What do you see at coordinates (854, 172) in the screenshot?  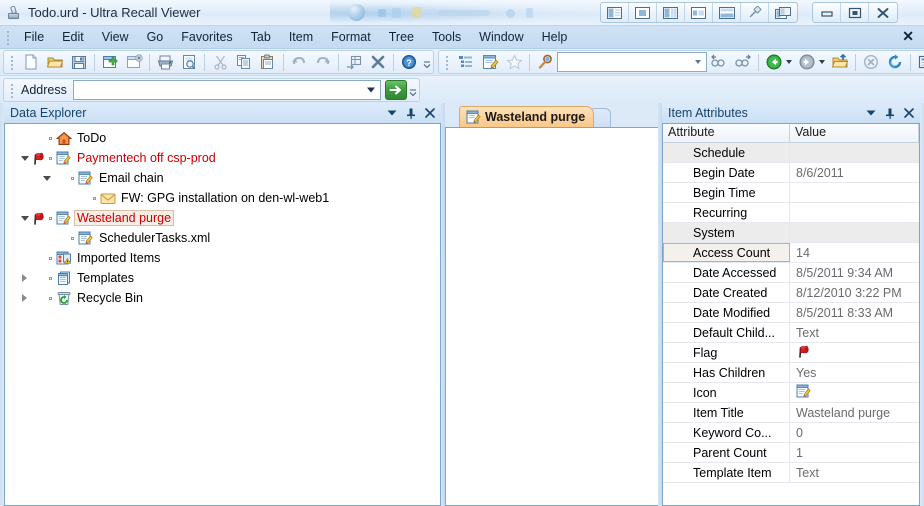 I see `attribute-value-cell: 8/6/2011` at bounding box center [854, 172].